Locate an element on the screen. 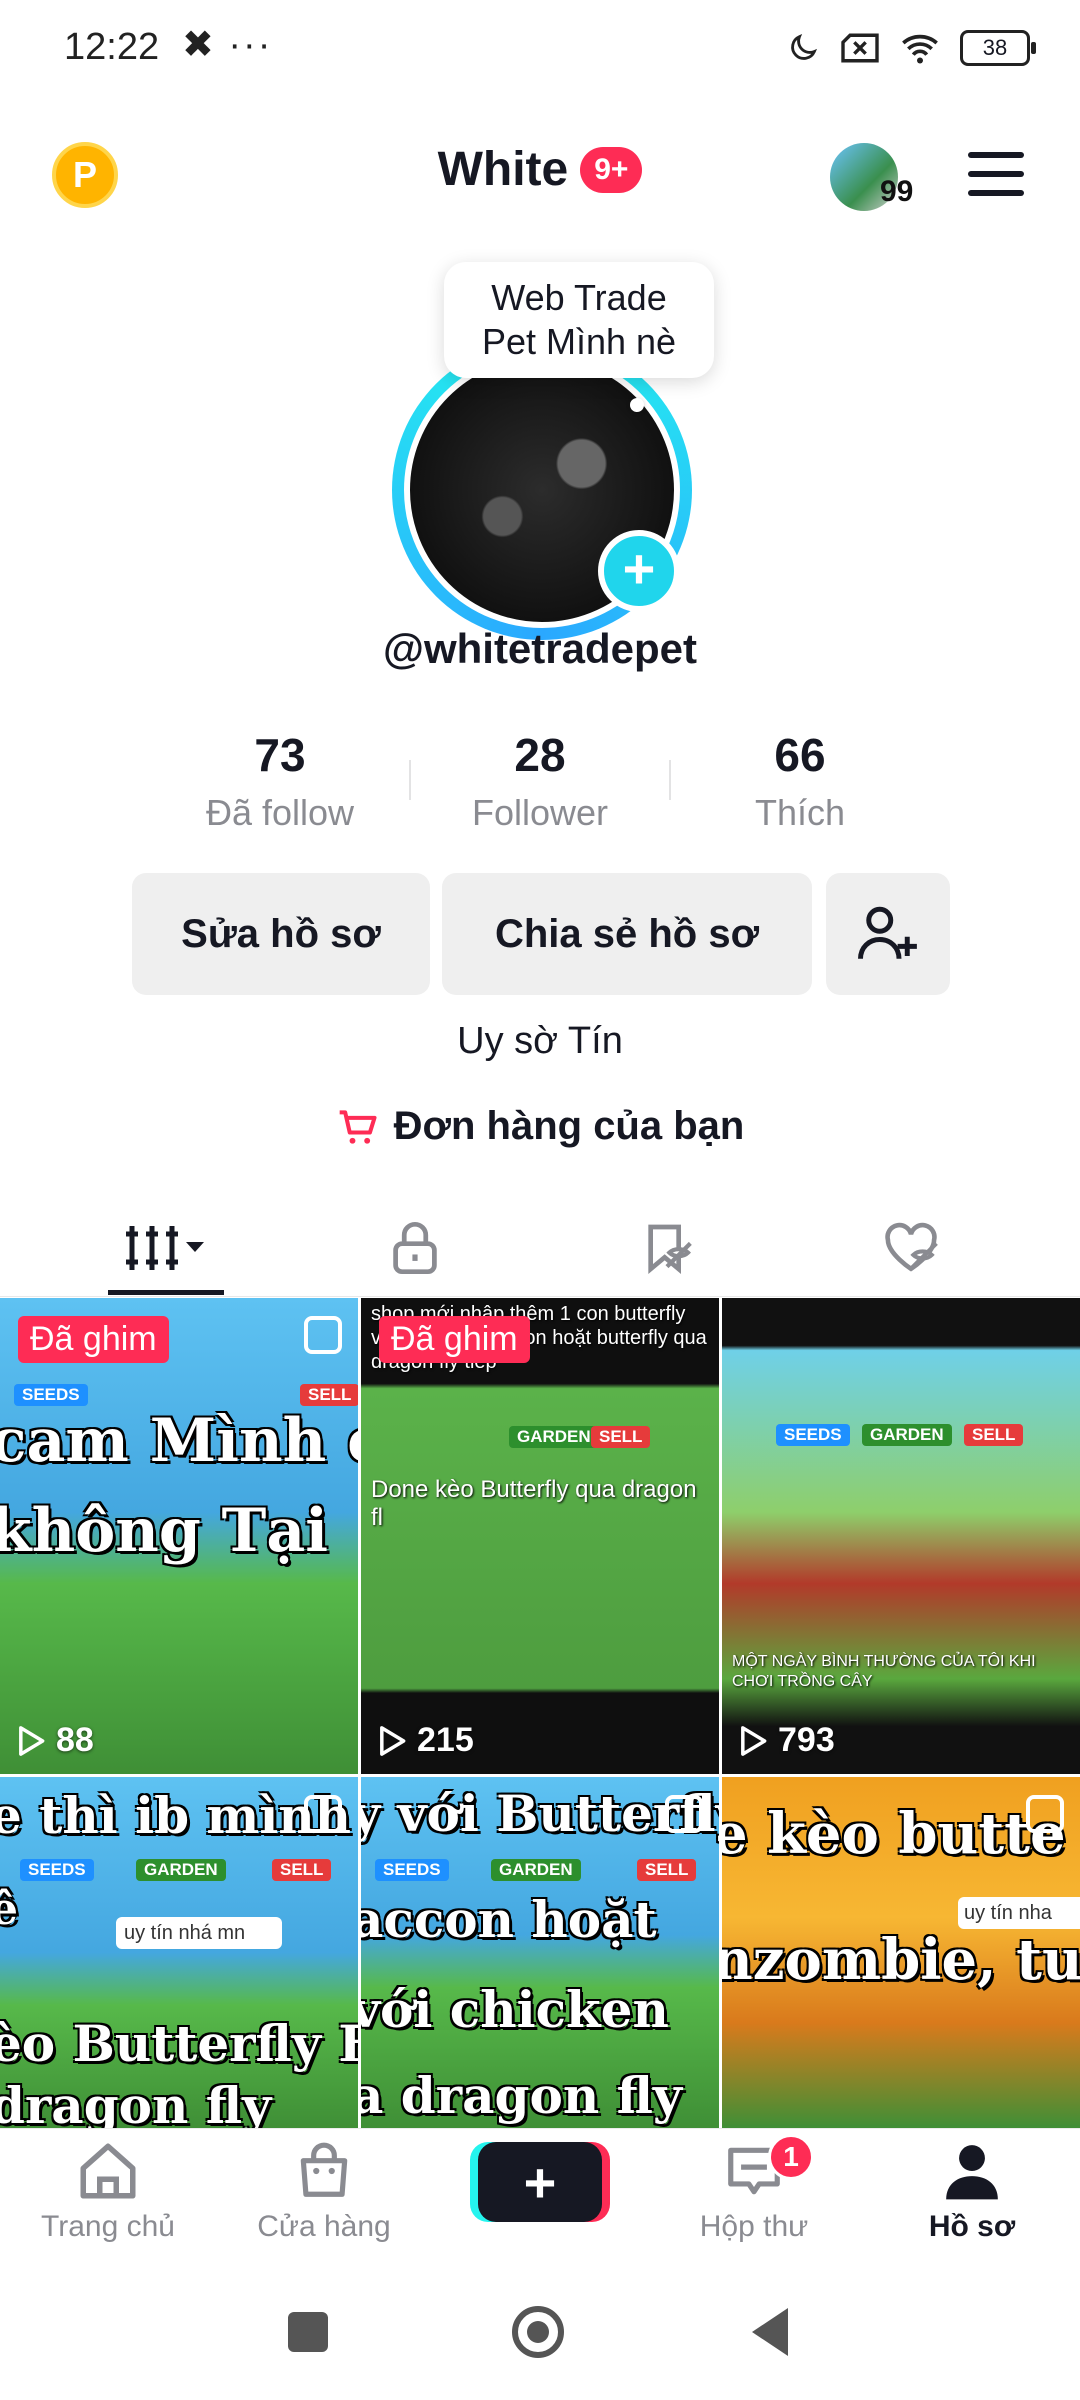  back-button is located at coordinates (770, 2332).